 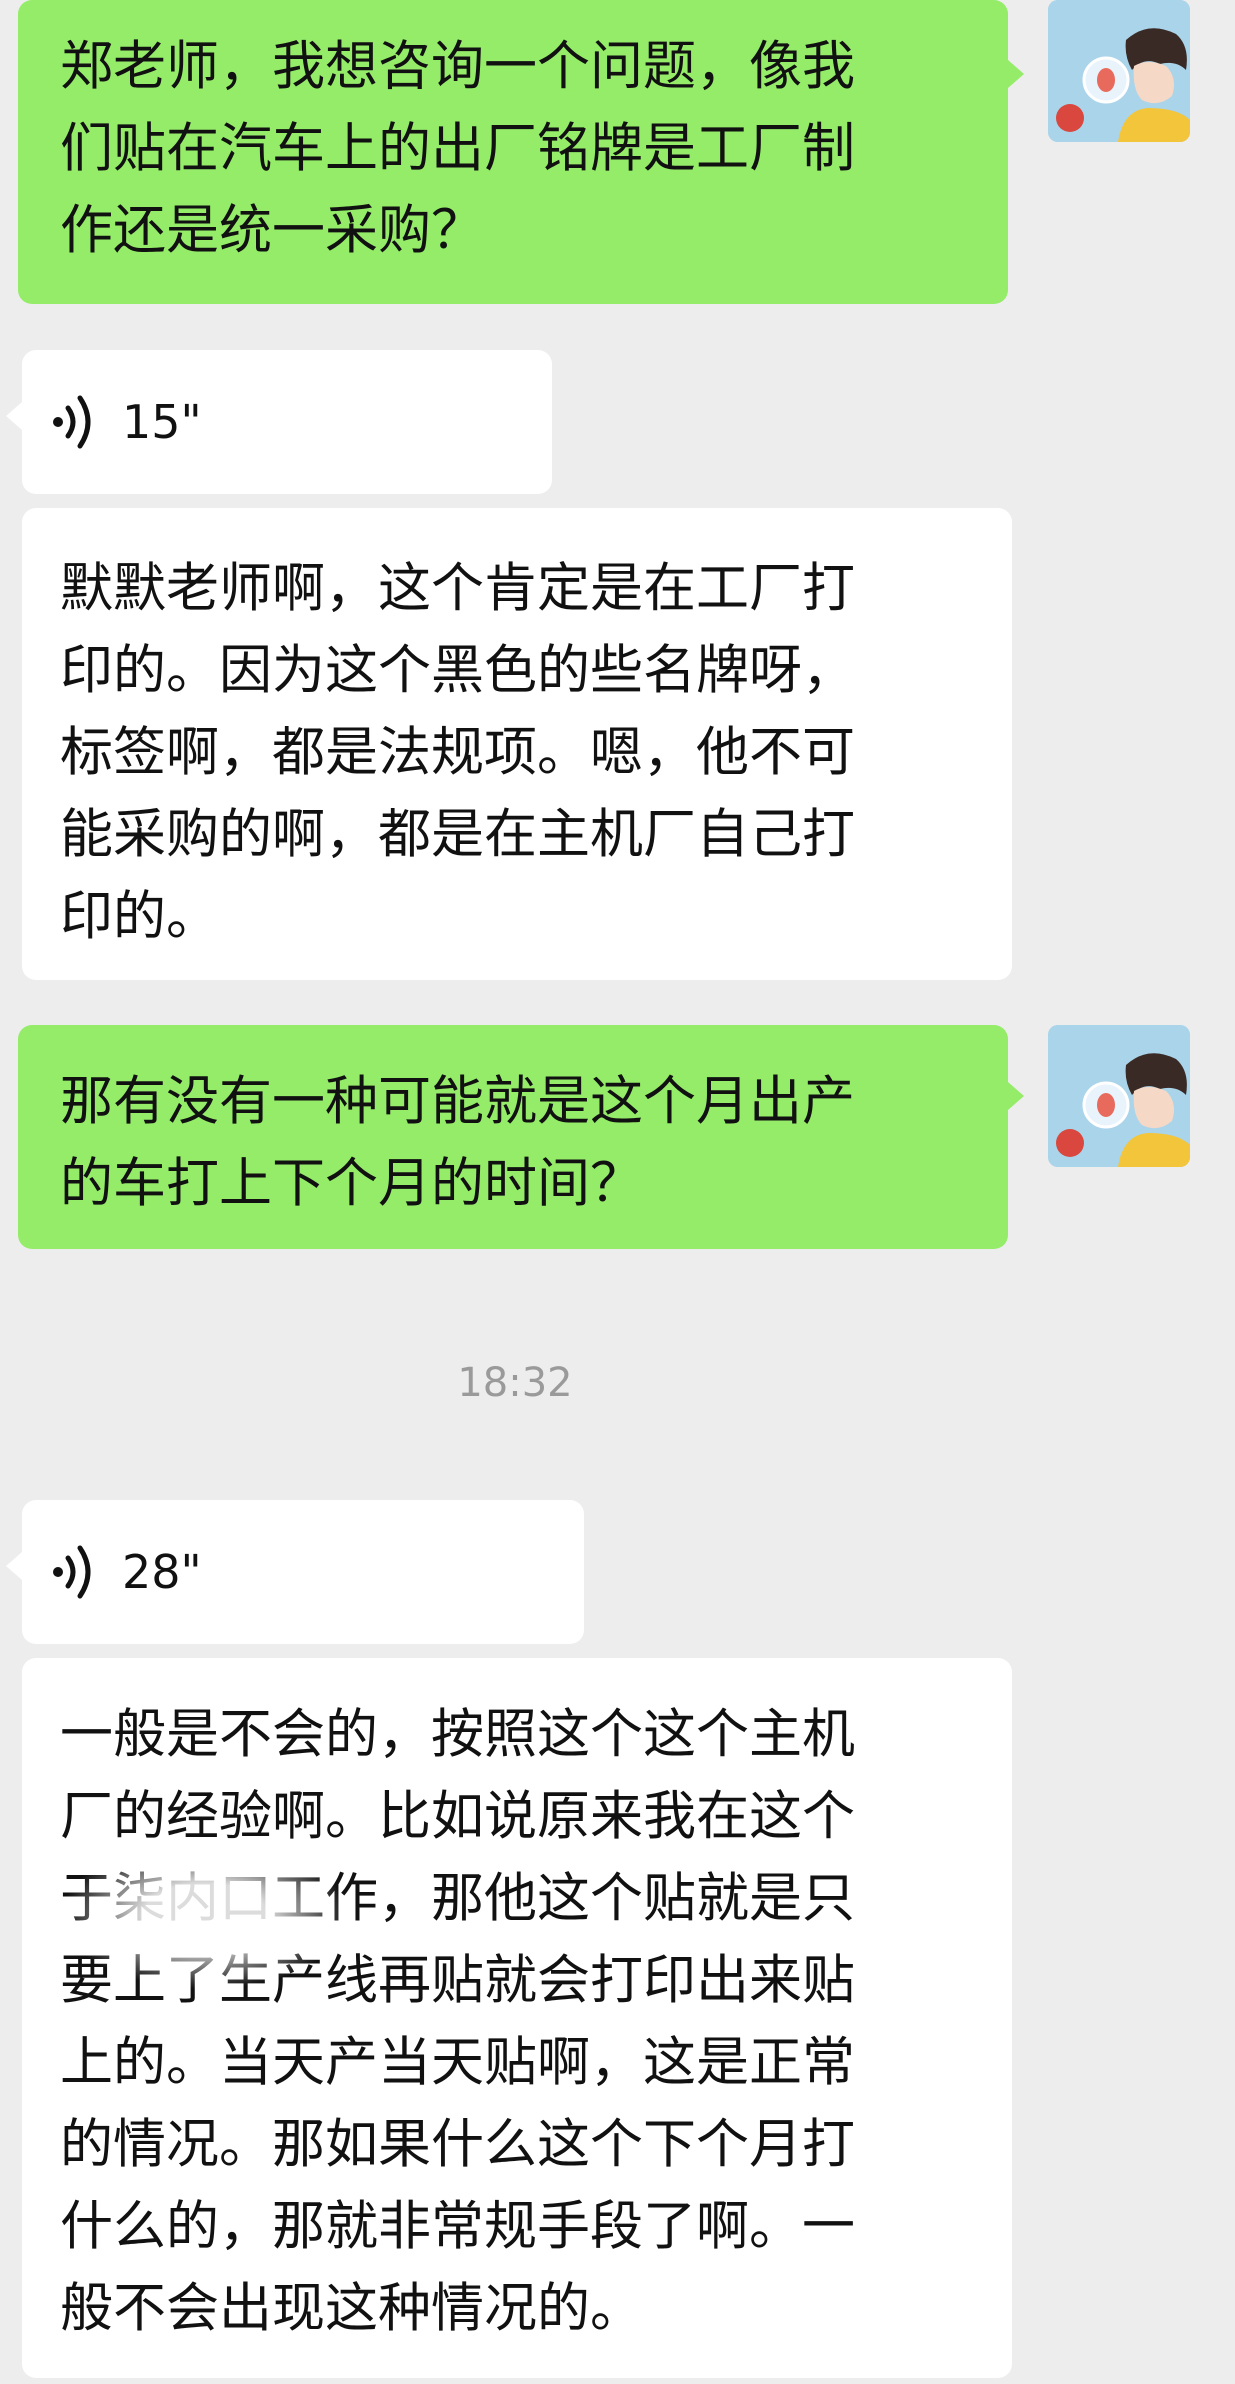 I want to click on message-text: 印的。, so click(x=139, y=916).